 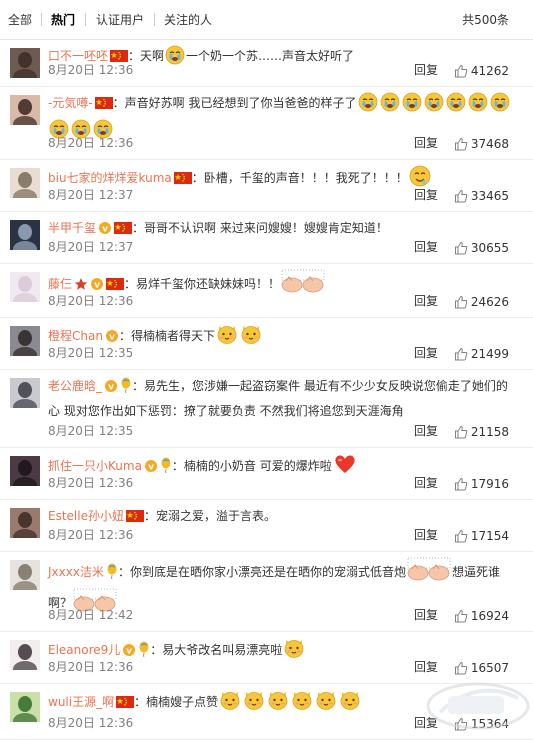 I want to click on comment-username: 抓住一只小Kuma, so click(x=95, y=466).